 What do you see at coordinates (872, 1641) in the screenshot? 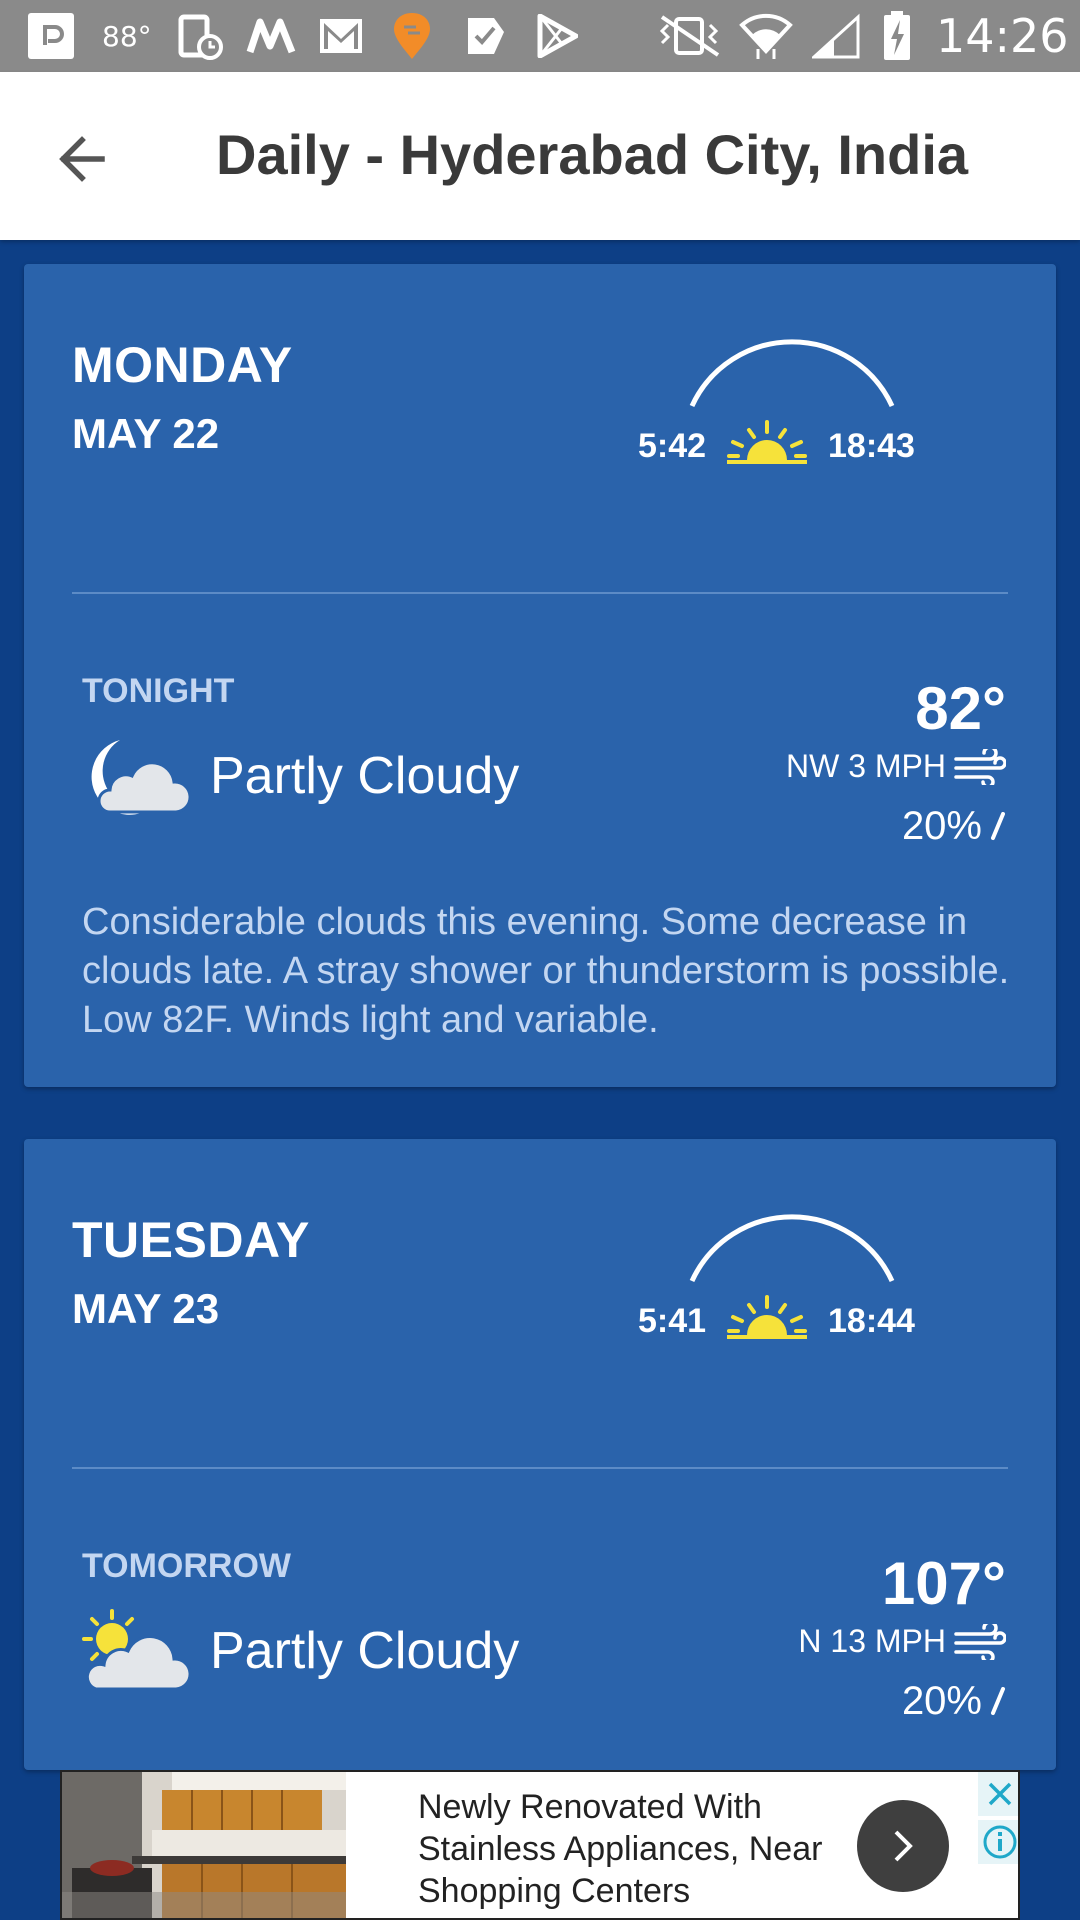
I see `wind-text: N 13 MPH` at bounding box center [872, 1641].